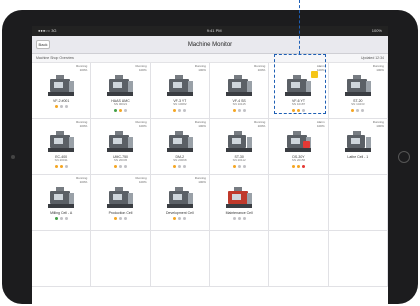  I want to click on machine-tile: Alarm 100% DS-30Y SN 20156, so click(299, 147).